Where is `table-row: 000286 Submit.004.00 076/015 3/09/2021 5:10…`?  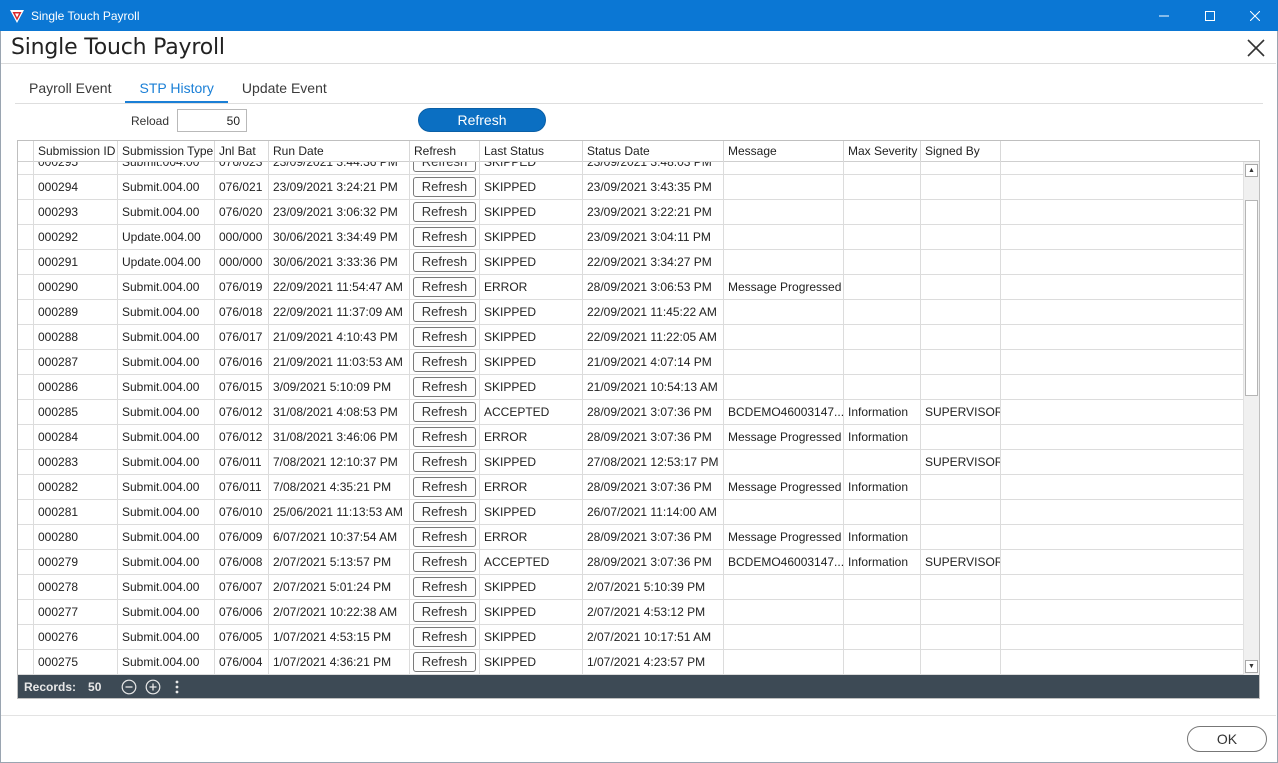
table-row: 000286 Submit.004.00 076/015 3/09/2021 5:10… is located at coordinates (630, 387).